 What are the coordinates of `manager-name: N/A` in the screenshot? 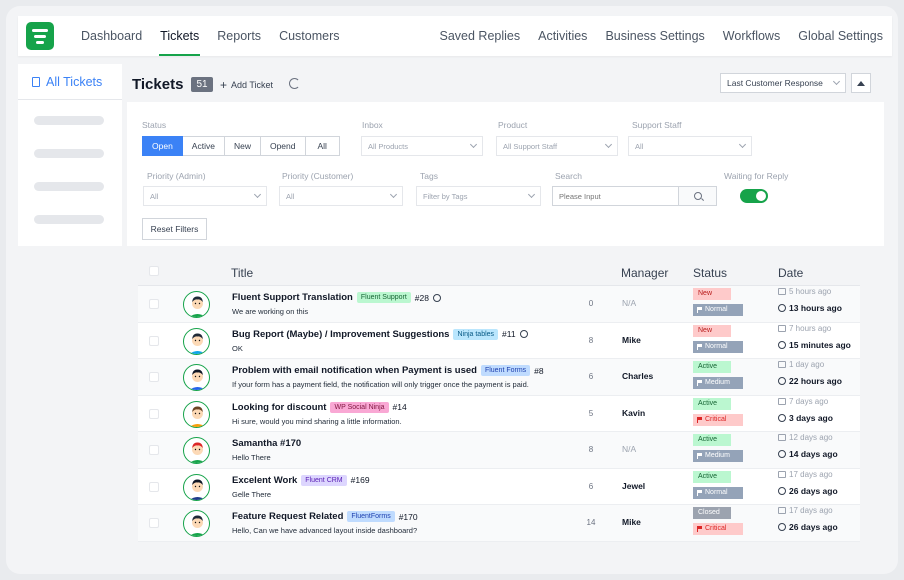 It's located at (629, 303).